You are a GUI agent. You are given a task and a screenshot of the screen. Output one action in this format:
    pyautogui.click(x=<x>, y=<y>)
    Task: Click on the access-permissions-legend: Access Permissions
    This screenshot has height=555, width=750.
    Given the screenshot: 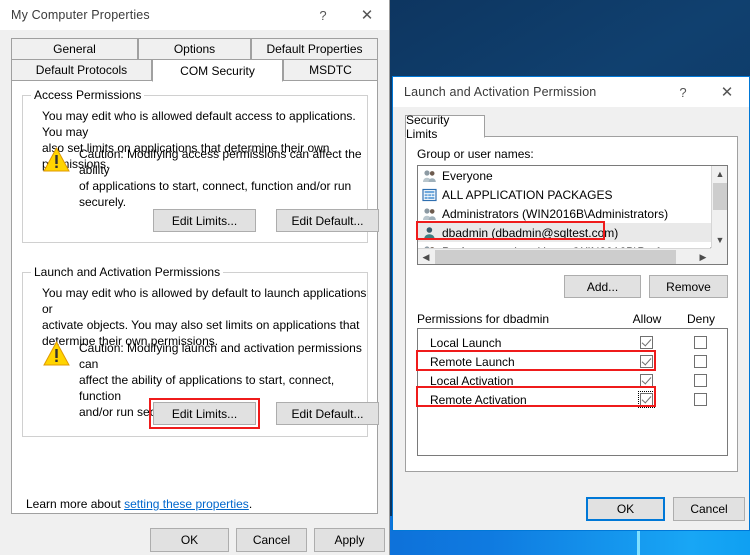 What is the action you would take?
    pyautogui.click(x=88, y=95)
    